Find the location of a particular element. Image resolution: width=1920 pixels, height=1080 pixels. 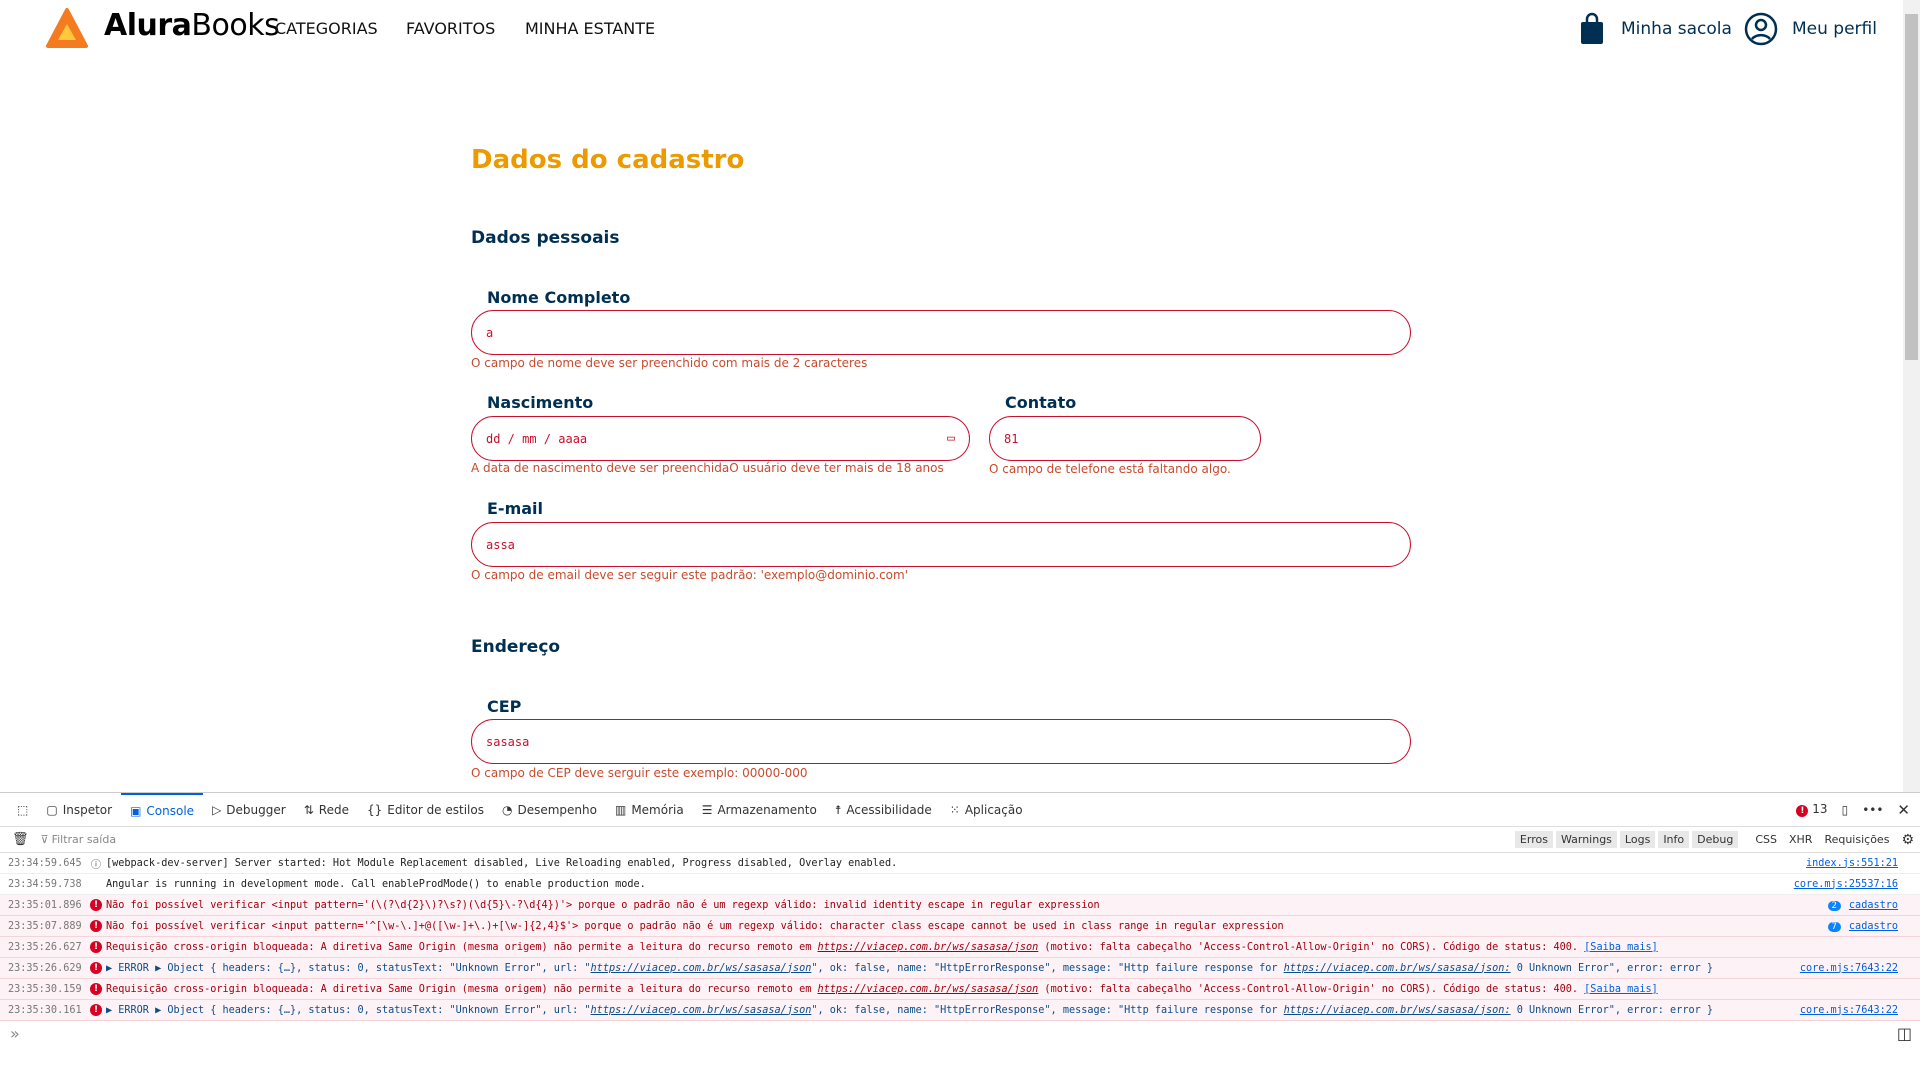

brand-rest: Books is located at coordinates (235, 25).